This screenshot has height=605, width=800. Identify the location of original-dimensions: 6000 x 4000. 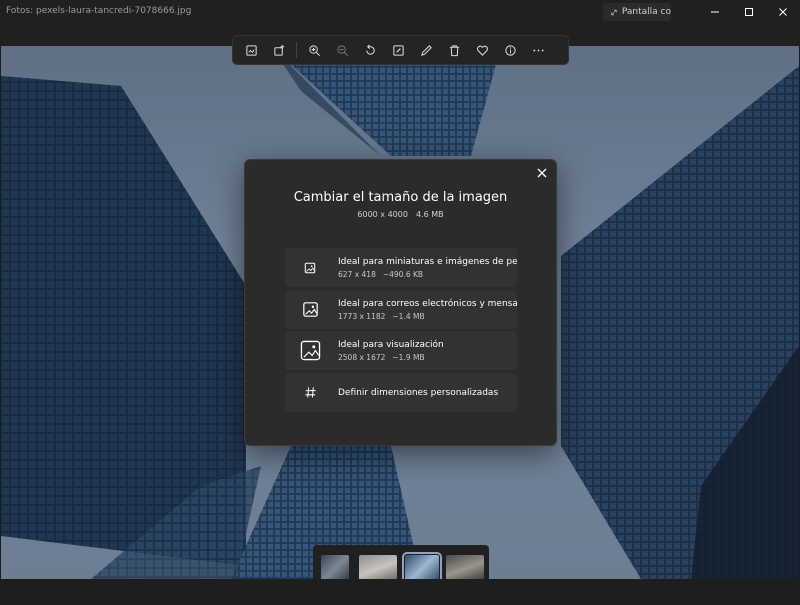
(382, 214).